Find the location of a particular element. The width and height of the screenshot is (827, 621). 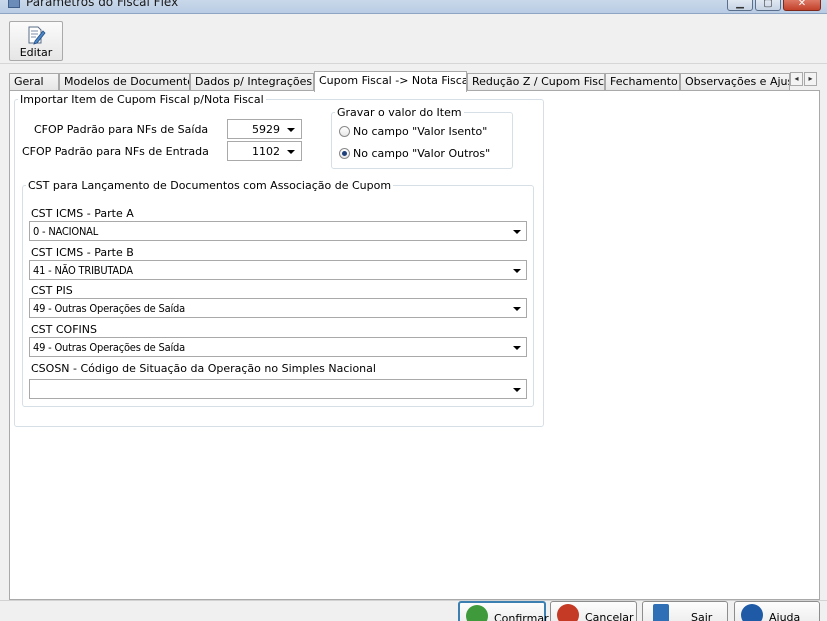

ajuda-button: Ajuda is located at coordinates (777, 611).